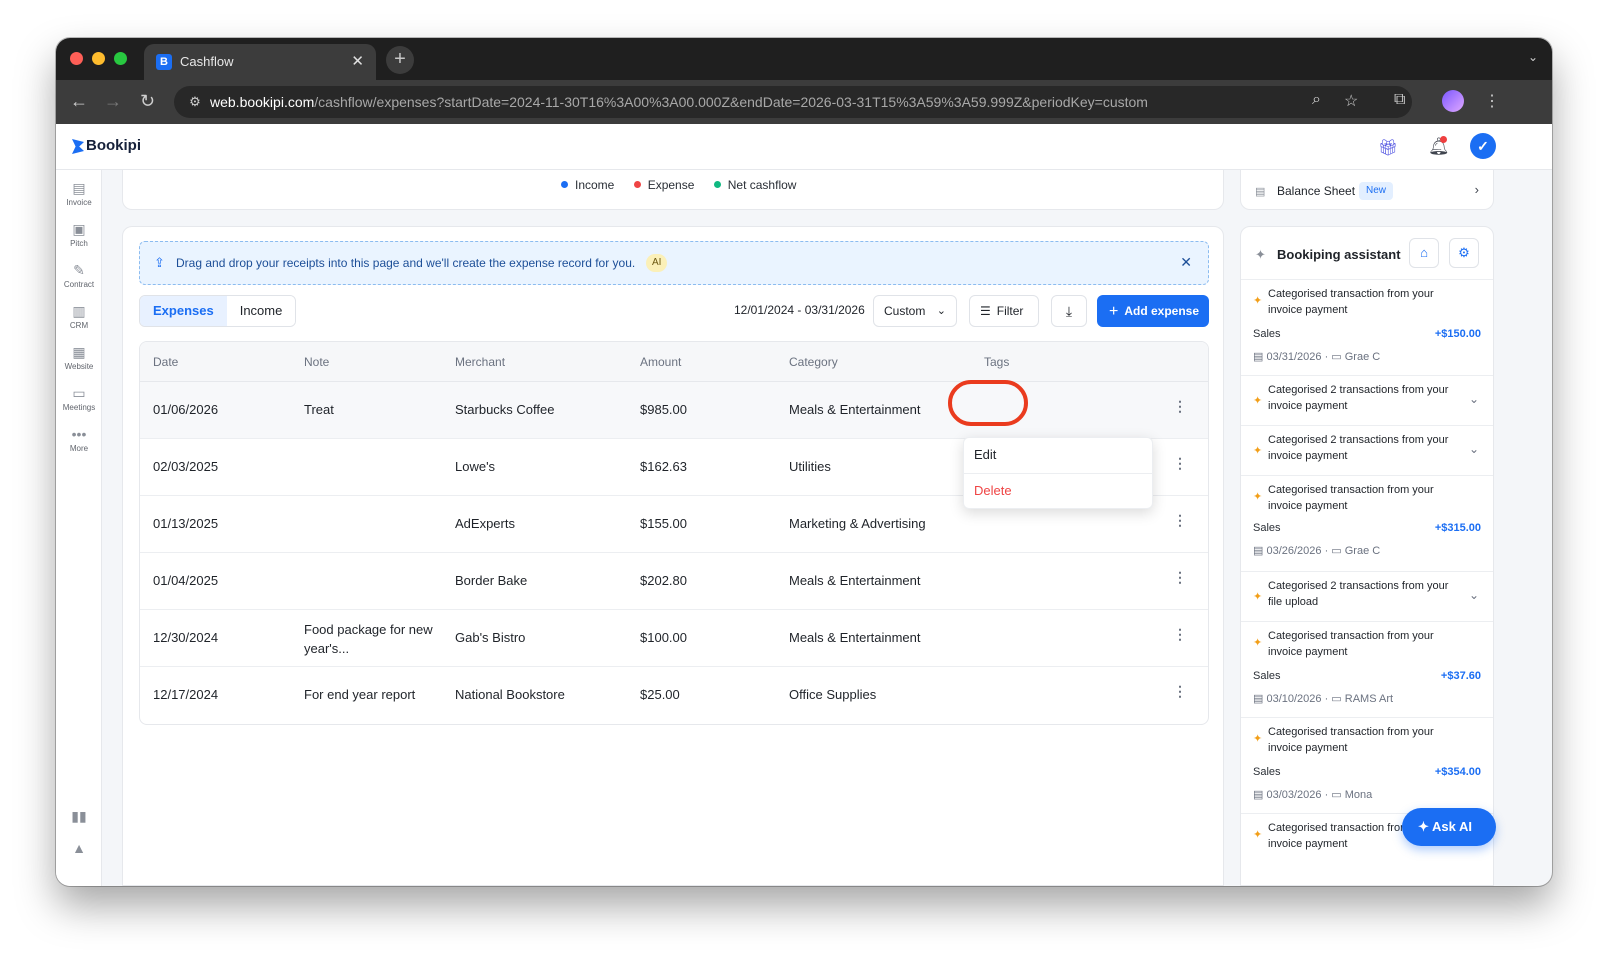  I want to click on sidebar-item-reports: ▮▮, so click(79, 816).